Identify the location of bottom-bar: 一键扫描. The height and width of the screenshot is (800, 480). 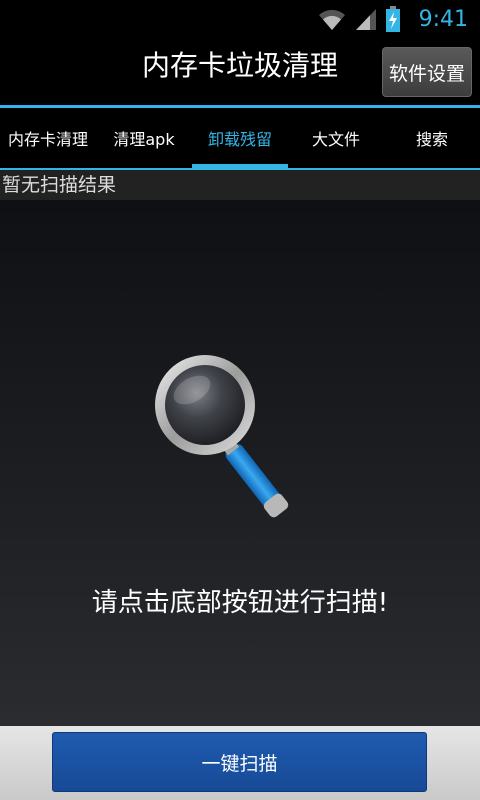
(240, 763).